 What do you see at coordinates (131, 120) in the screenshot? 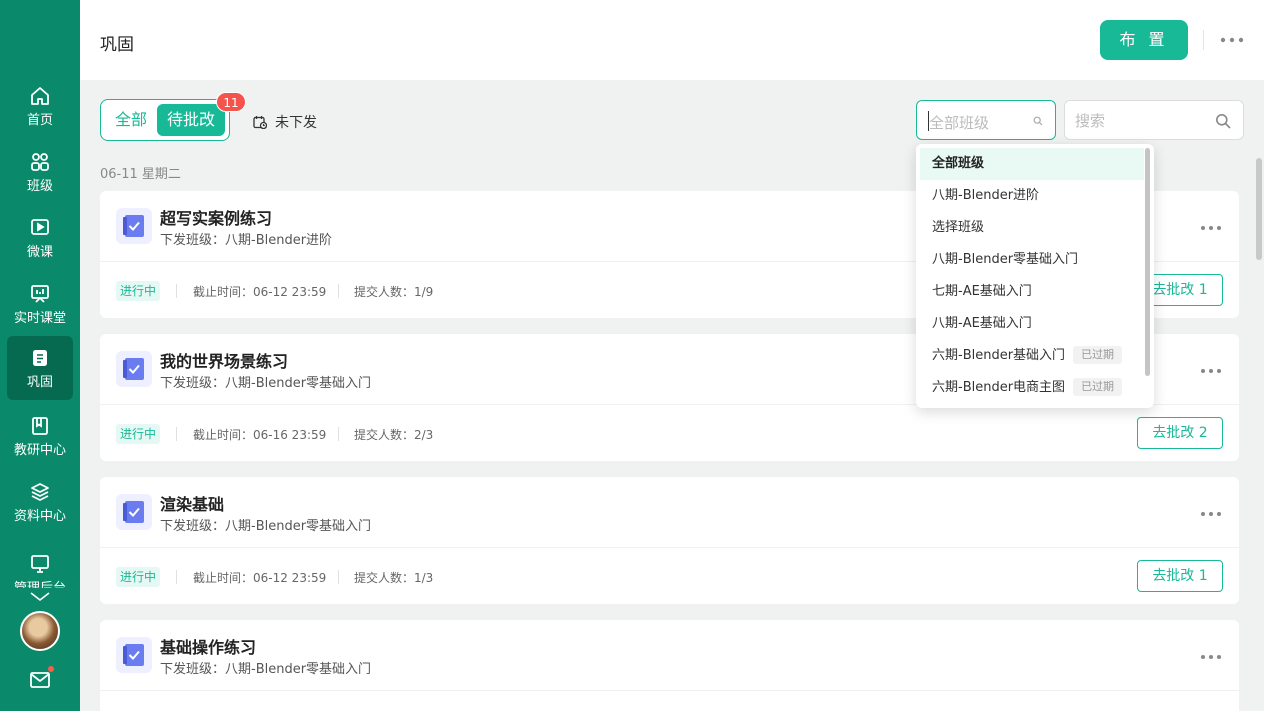
I see `tab-all: 全部` at bounding box center [131, 120].